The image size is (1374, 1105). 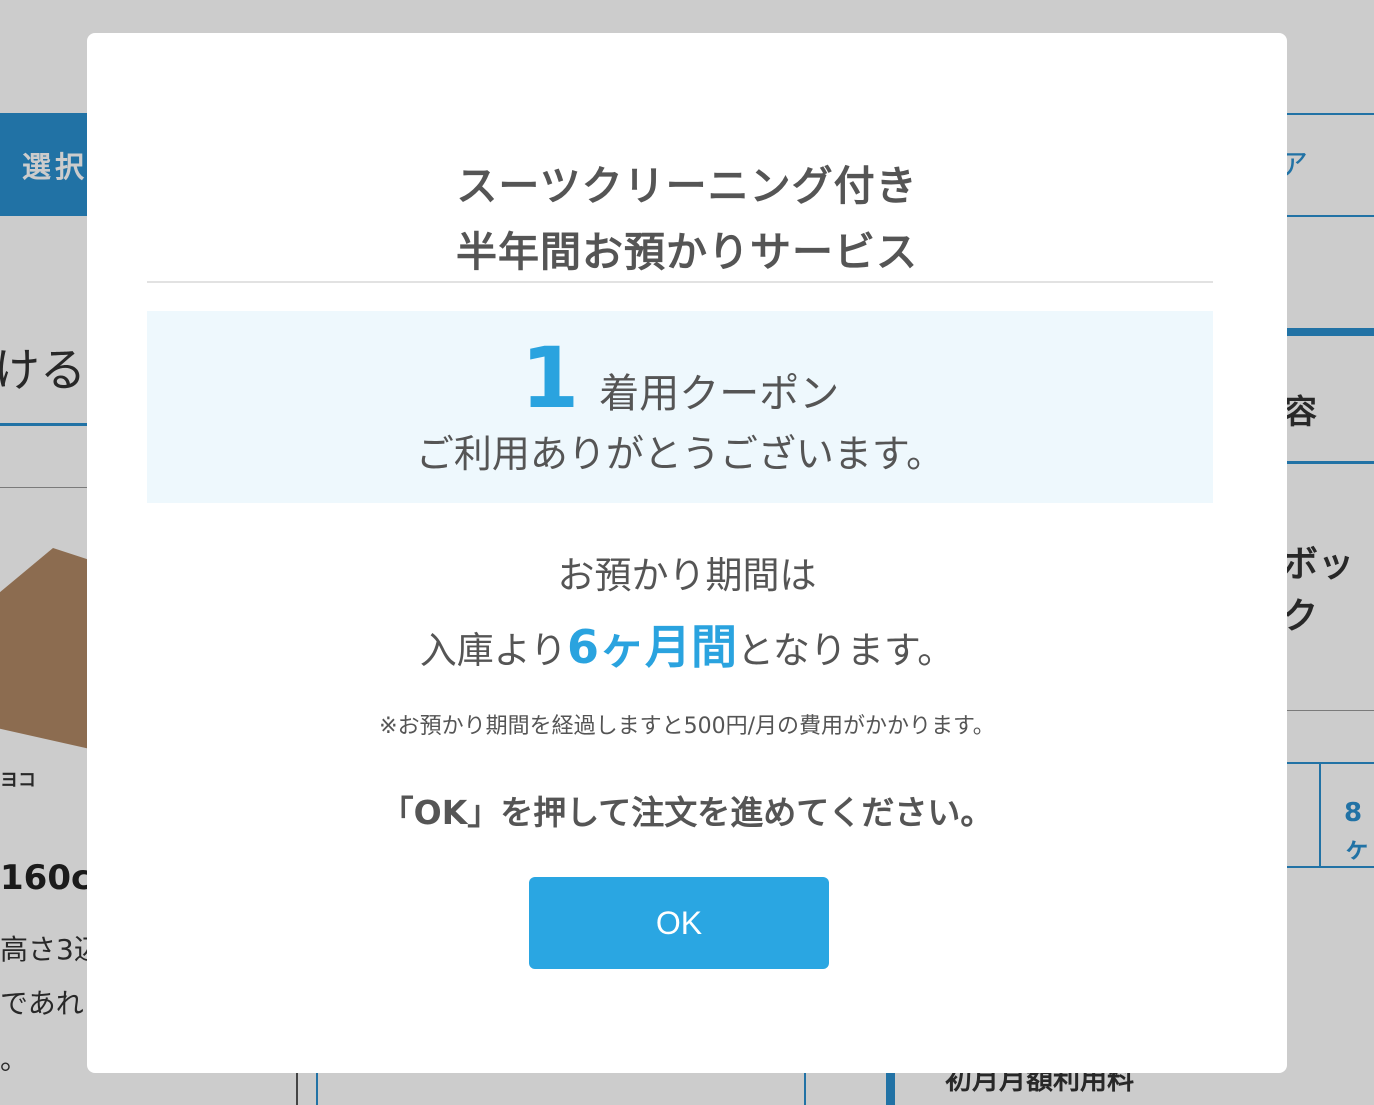 I want to click on modal-title-line: スーツクリーニング付き, so click(x=687, y=186).